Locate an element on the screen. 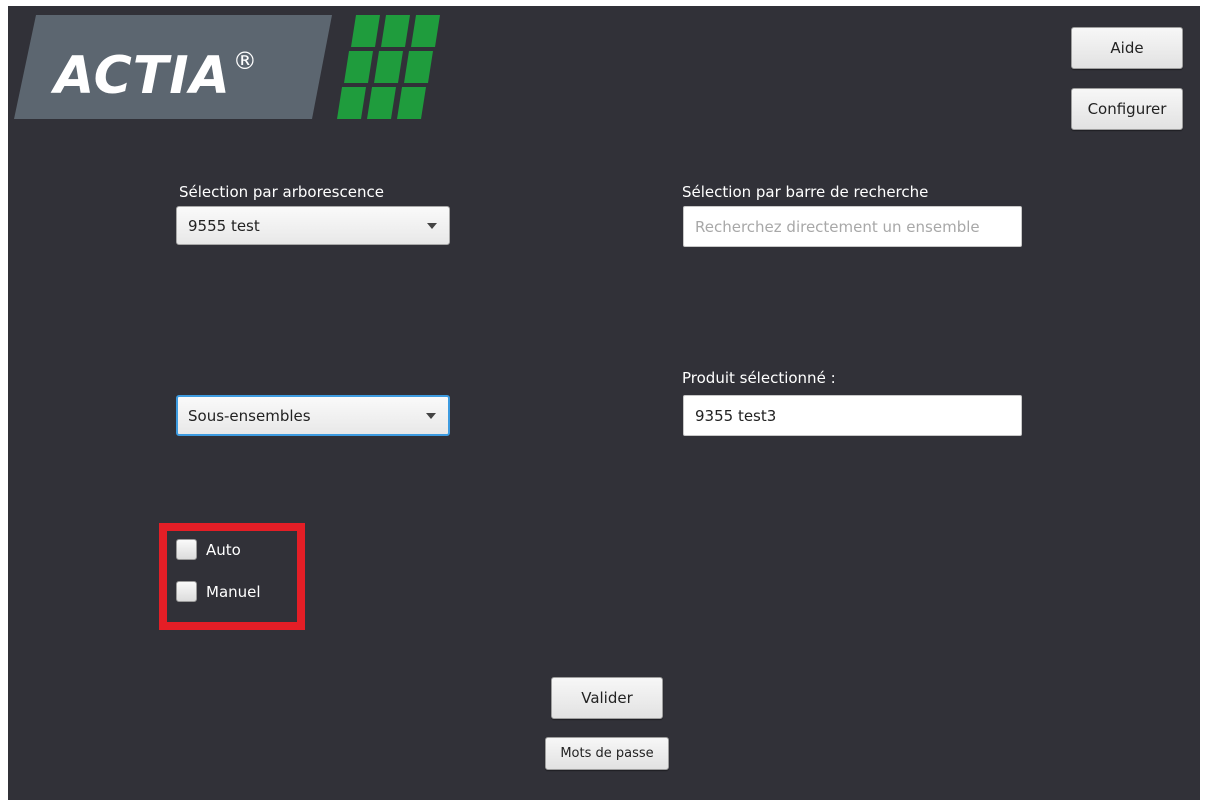  sub-assembly-dropdown: Sous-ensembles is located at coordinates (313, 415).